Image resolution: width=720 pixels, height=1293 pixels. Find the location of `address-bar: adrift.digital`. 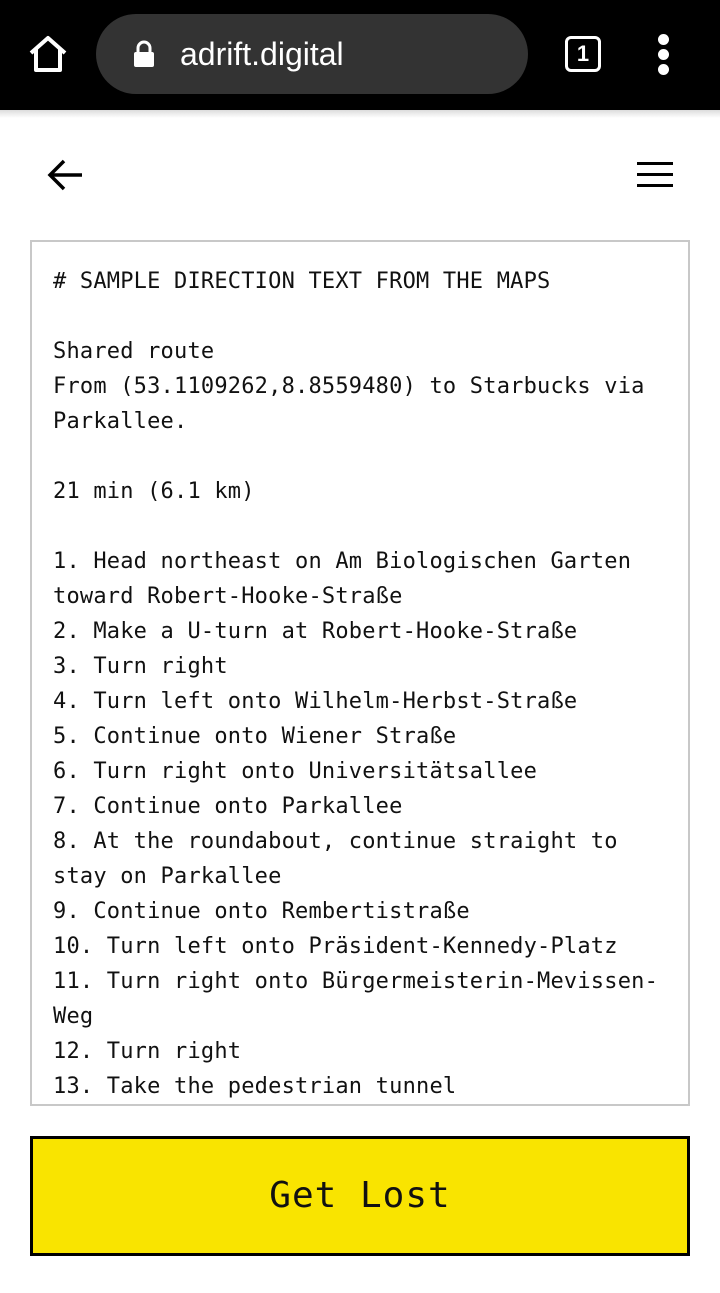

address-bar: adrift.digital is located at coordinates (312, 54).